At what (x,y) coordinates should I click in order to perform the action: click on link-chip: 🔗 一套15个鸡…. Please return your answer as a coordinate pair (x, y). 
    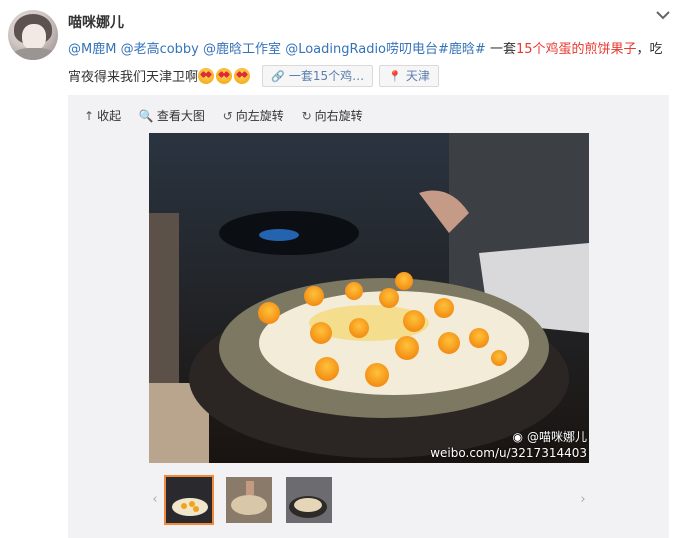
    Looking at the image, I should click on (318, 76).